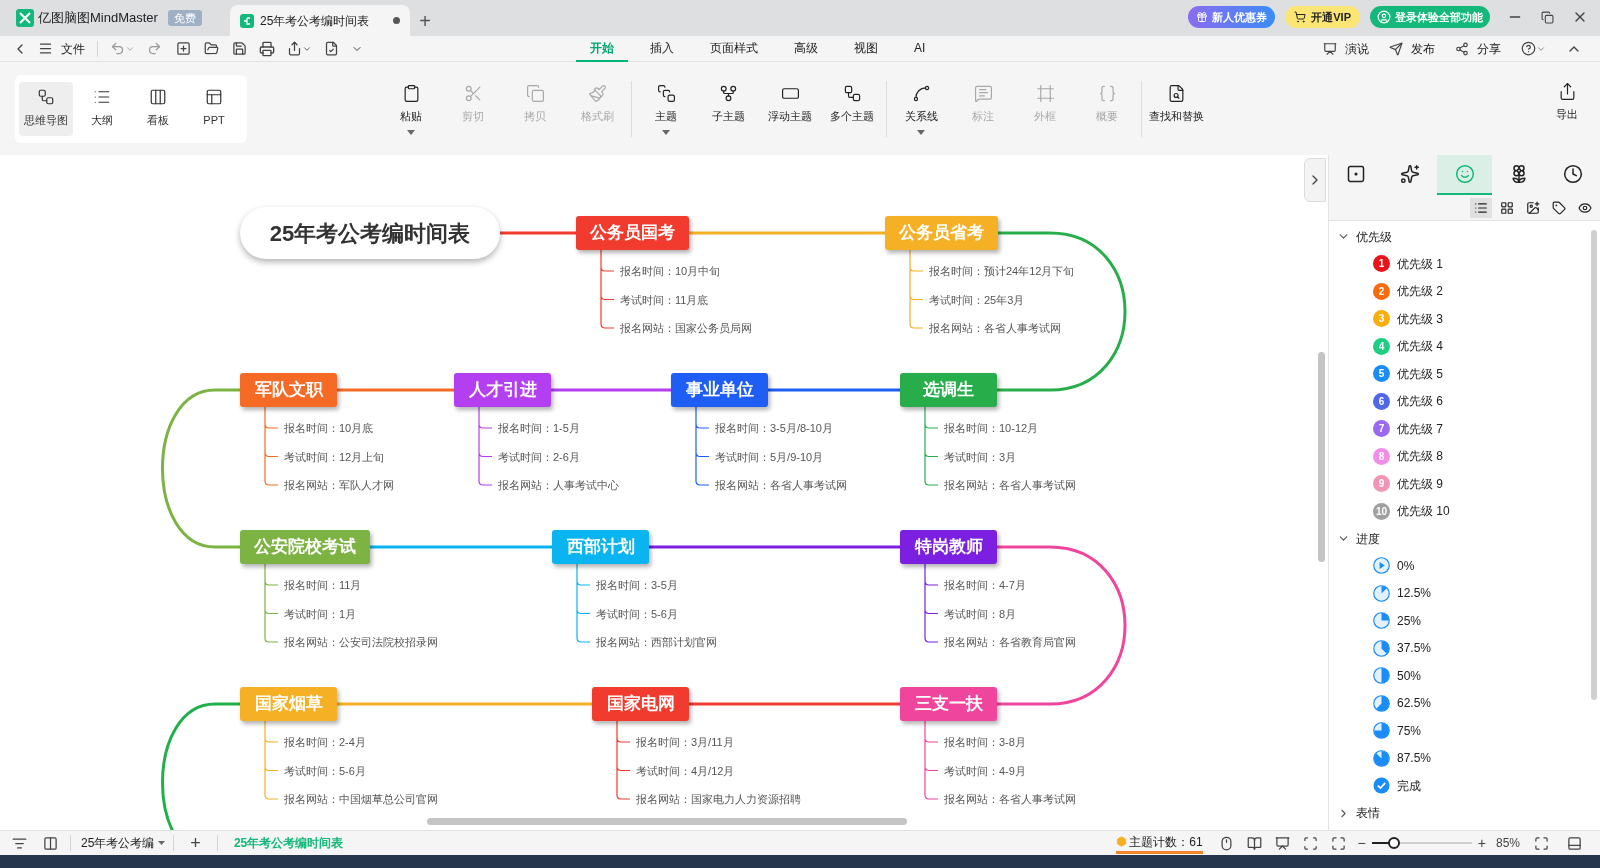 This screenshot has height=868, width=1600. I want to click on section-header: 表情, so click(1354, 813).